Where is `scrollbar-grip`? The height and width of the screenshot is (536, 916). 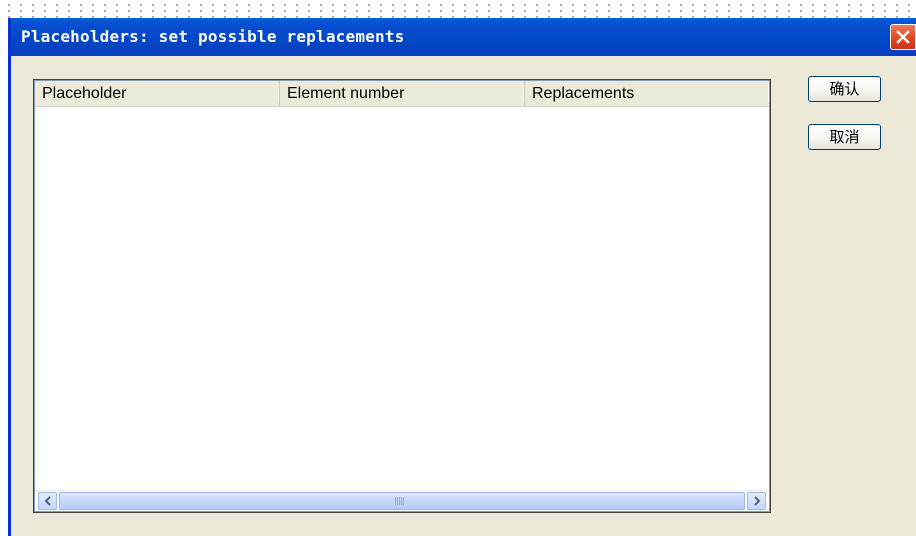
scrollbar-grip is located at coordinates (400, 501).